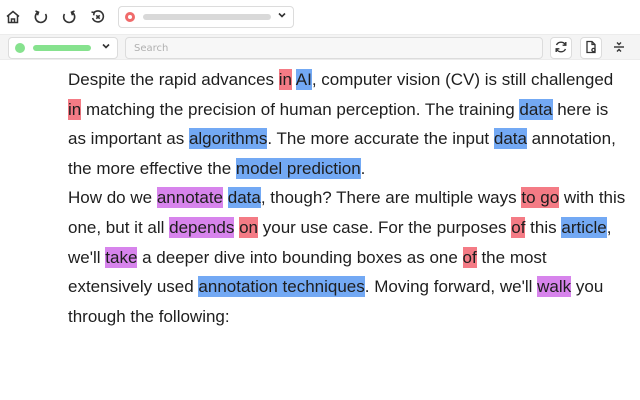 This screenshot has height=400, width=640. Describe the element at coordinates (130, 17) in the screenshot. I see `status-dot` at that location.